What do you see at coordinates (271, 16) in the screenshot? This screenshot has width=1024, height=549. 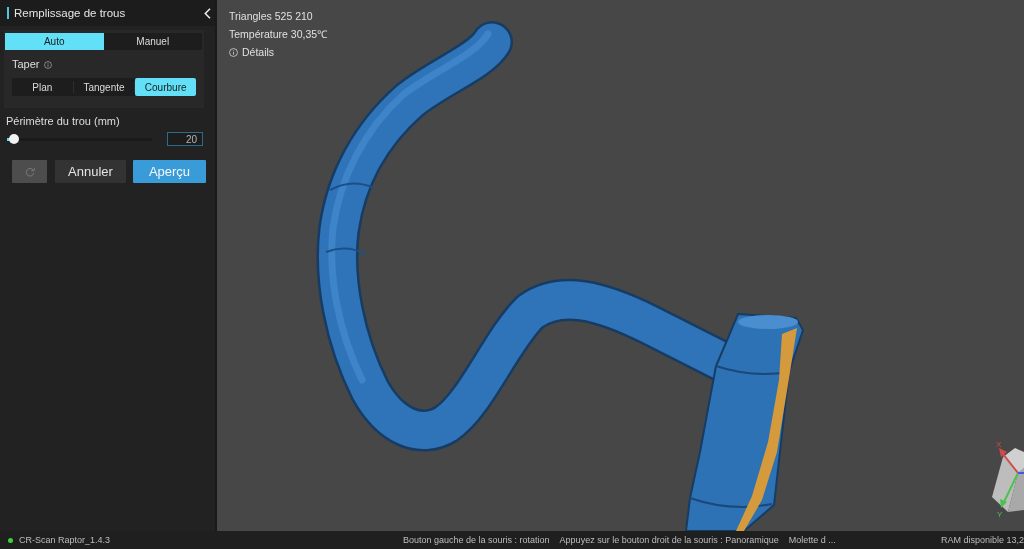 I see `scan-stat: Triangles 525 210` at bounding box center [271, 16].